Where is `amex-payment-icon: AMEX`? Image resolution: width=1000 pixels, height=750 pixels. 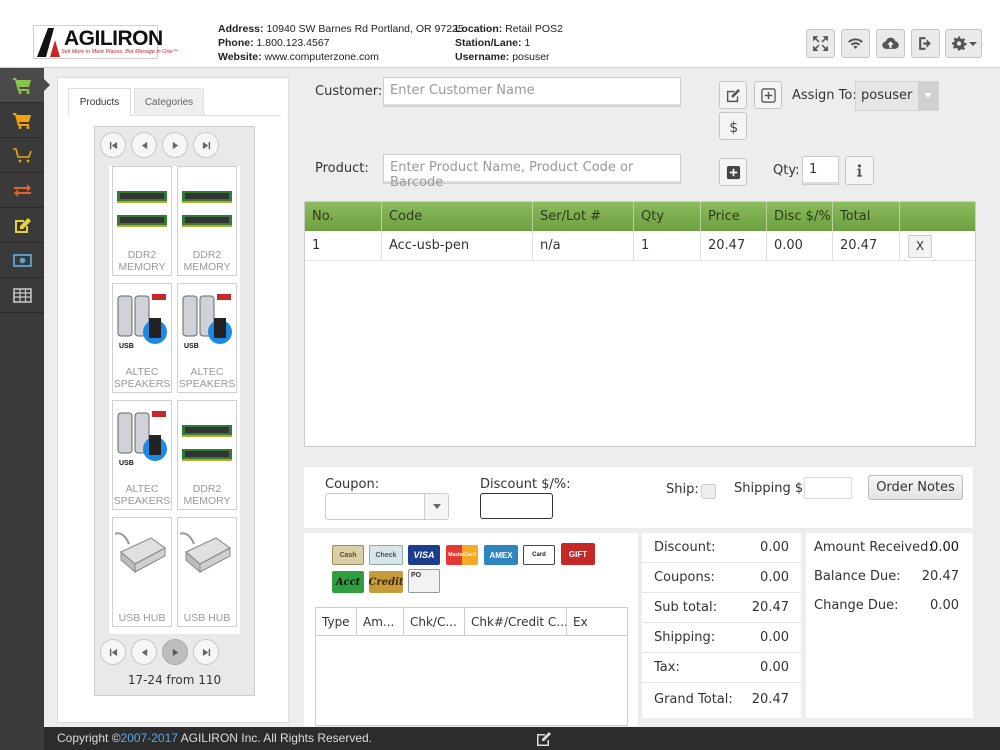 amex-payment-icon: AMEX is located at coordinates (501, 555).